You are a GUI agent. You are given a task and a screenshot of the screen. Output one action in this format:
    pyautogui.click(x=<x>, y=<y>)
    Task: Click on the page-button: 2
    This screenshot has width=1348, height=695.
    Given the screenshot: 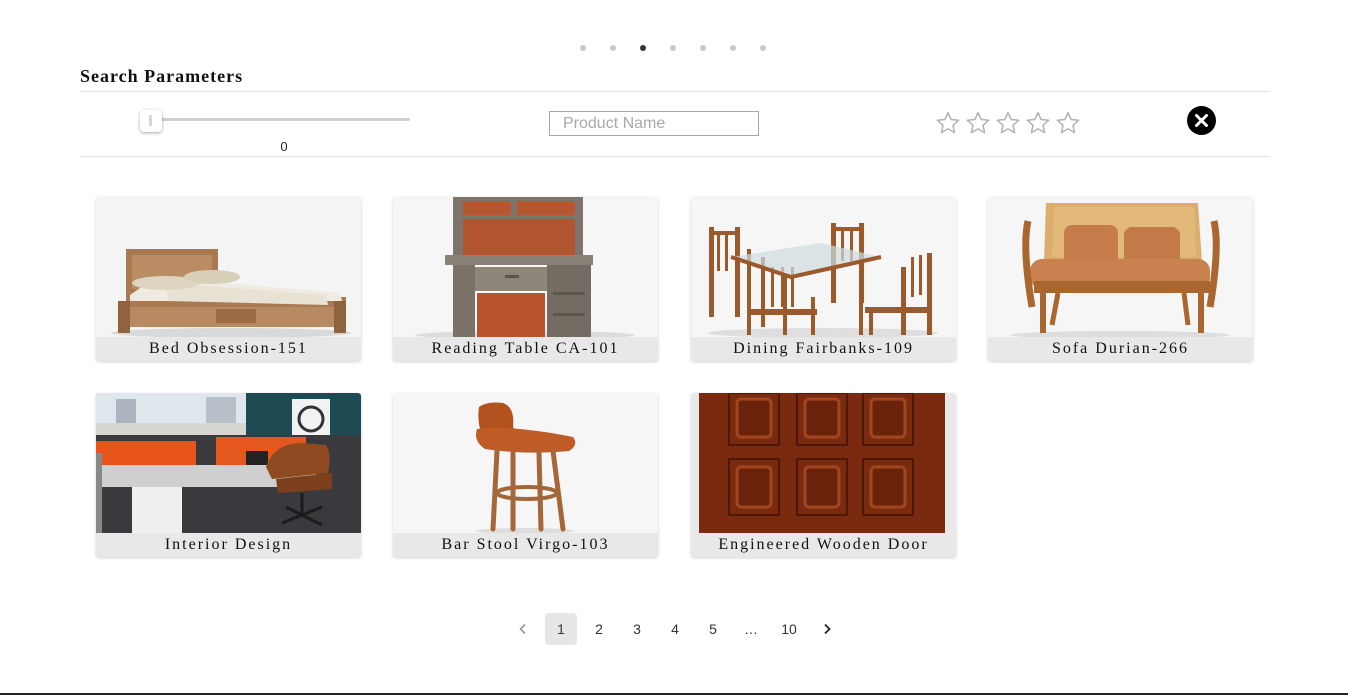 What is the action you would take?
    pyautogui.click(x=599, y=629)
    